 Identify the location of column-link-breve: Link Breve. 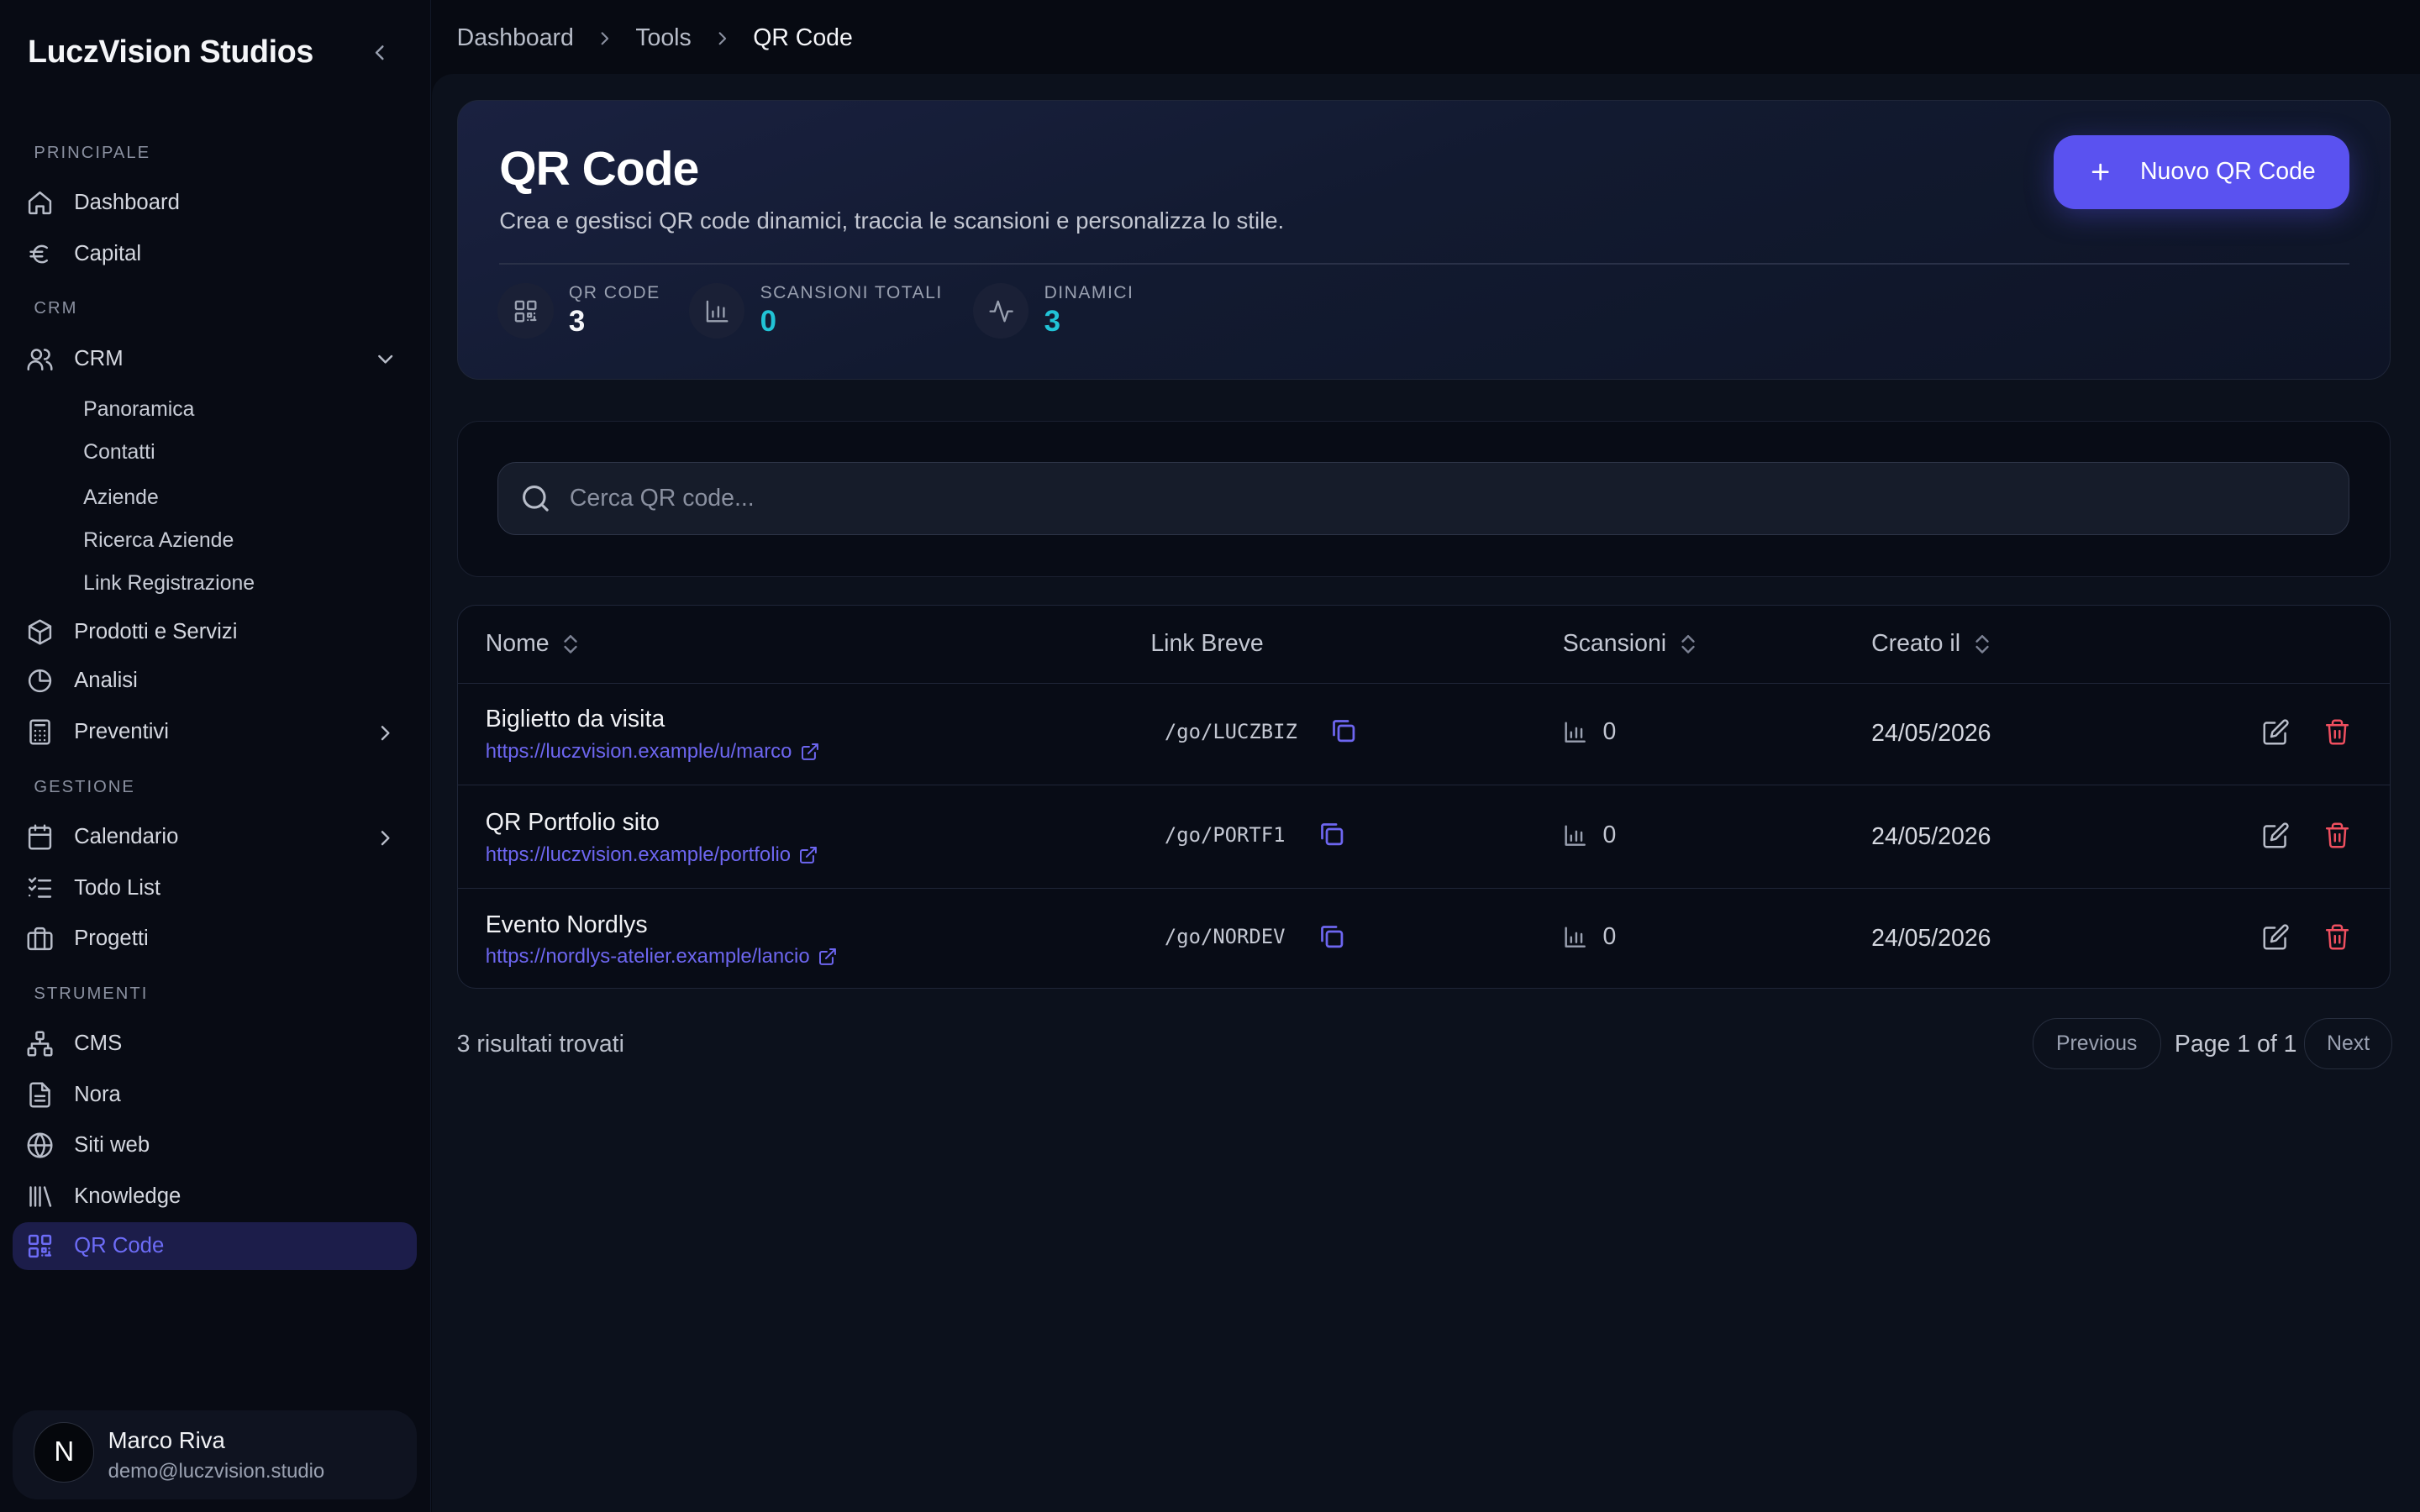
(1206, 644).